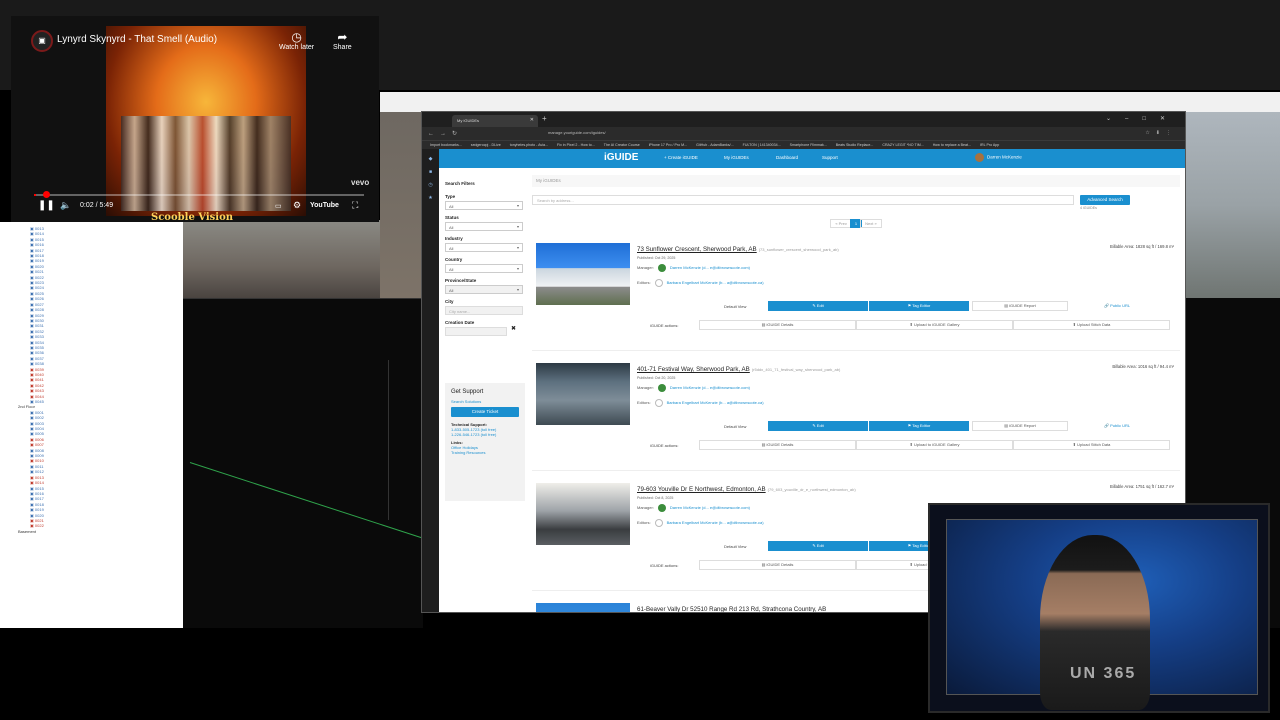  What do you see at coordinates (736, 157) in the screenshot?
I see `nav-my-iguides: My iGUIDEs` at bounding box center [736, 157].